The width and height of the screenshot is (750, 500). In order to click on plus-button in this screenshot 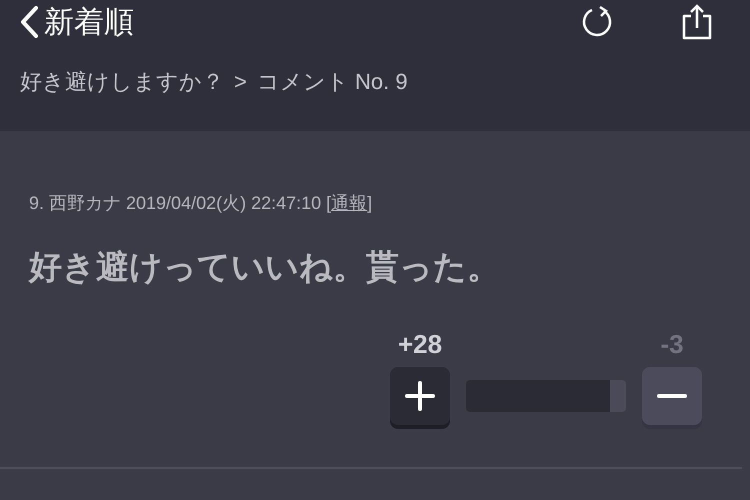, I will do `click(420, 396)`.